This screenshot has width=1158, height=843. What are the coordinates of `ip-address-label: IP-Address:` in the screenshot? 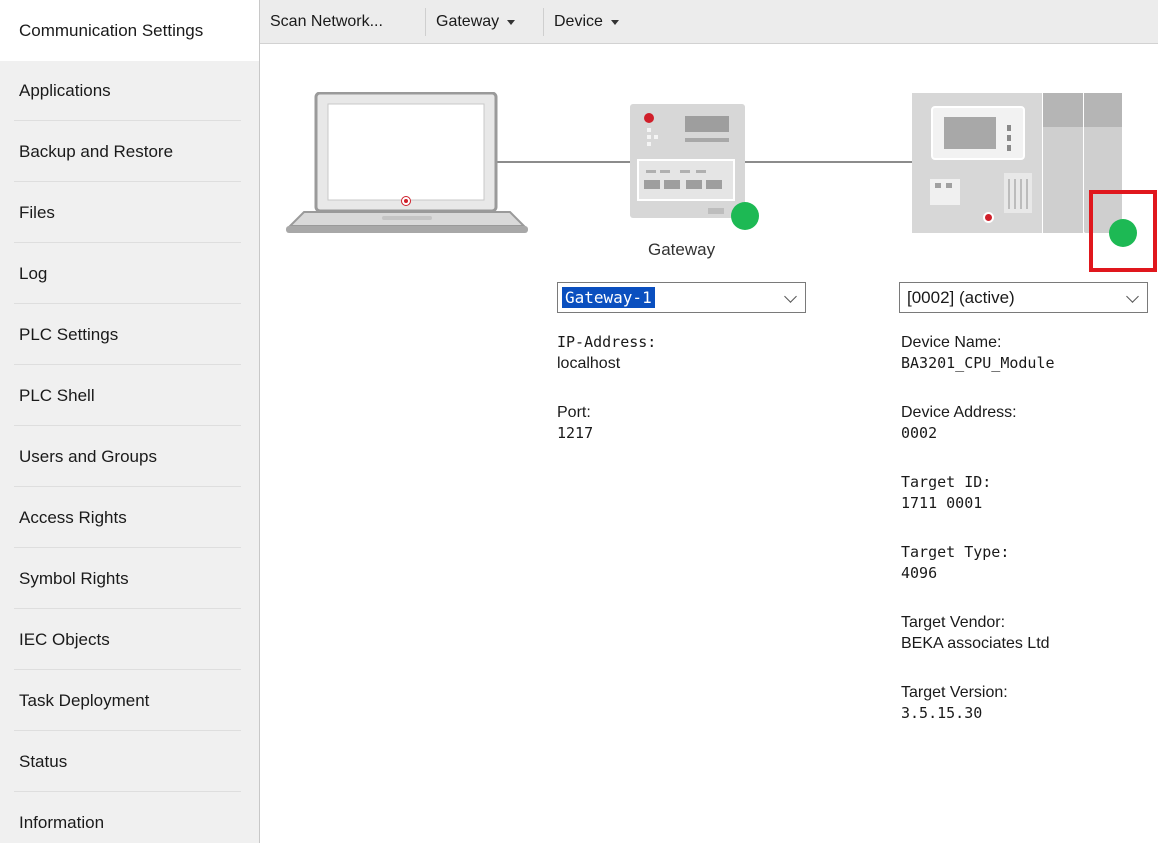 It's located at (607, 342).